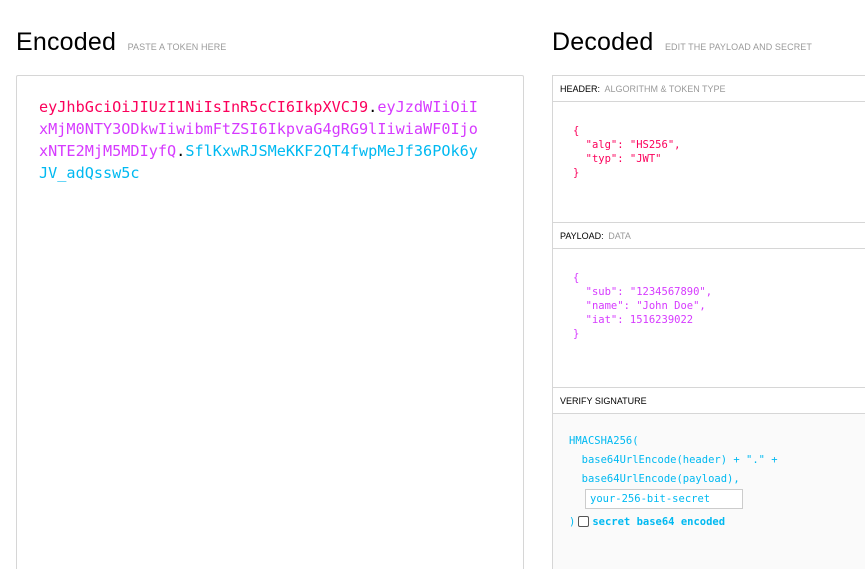  What do you see at coordinates (738, 47) in the screenshot?
I see `decoded-subtitle: EDIT THE PAYLOAD AND SECRET` at bounding box center [738, 47].